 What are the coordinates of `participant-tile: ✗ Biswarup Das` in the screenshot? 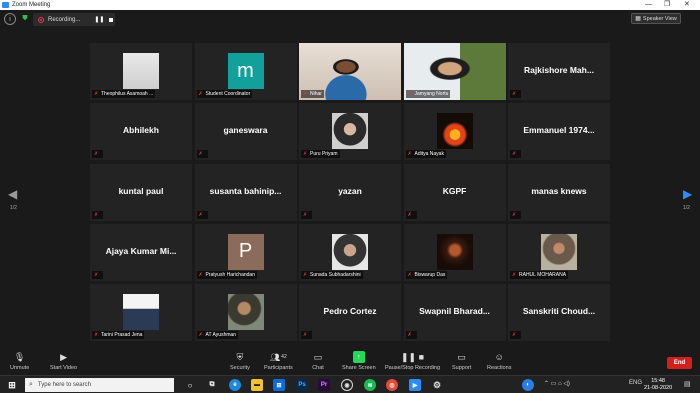 It's located at (454, 252).